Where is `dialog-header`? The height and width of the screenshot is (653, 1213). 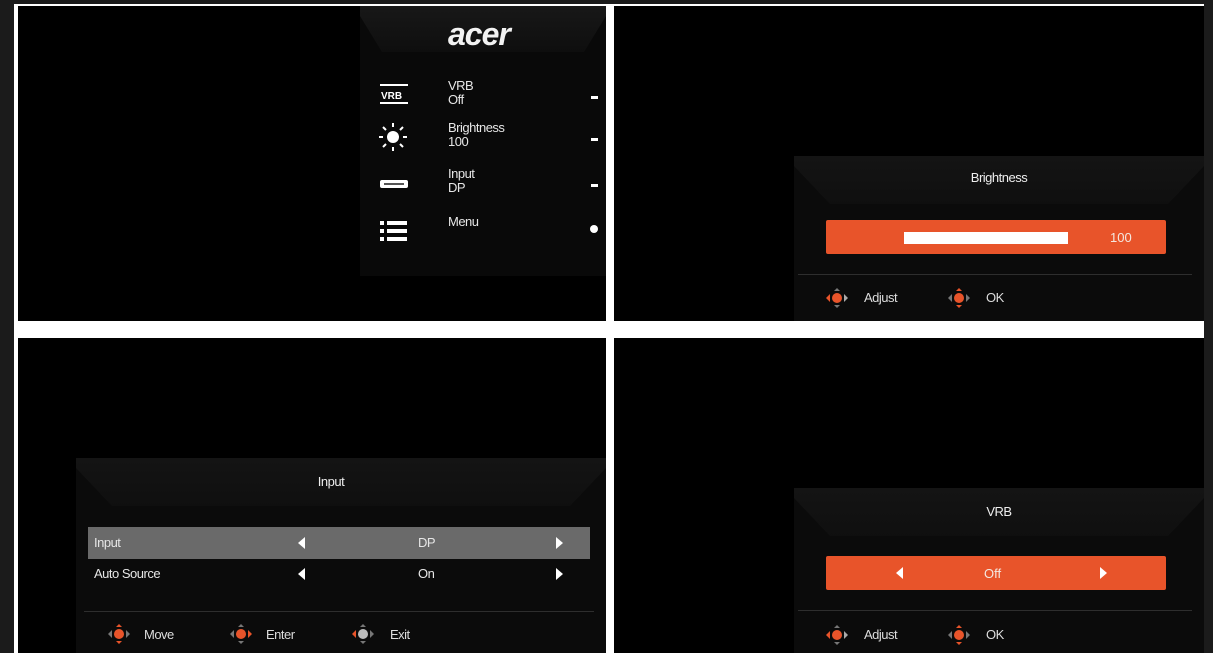
dialog-header is located at coordinates (999, 186).